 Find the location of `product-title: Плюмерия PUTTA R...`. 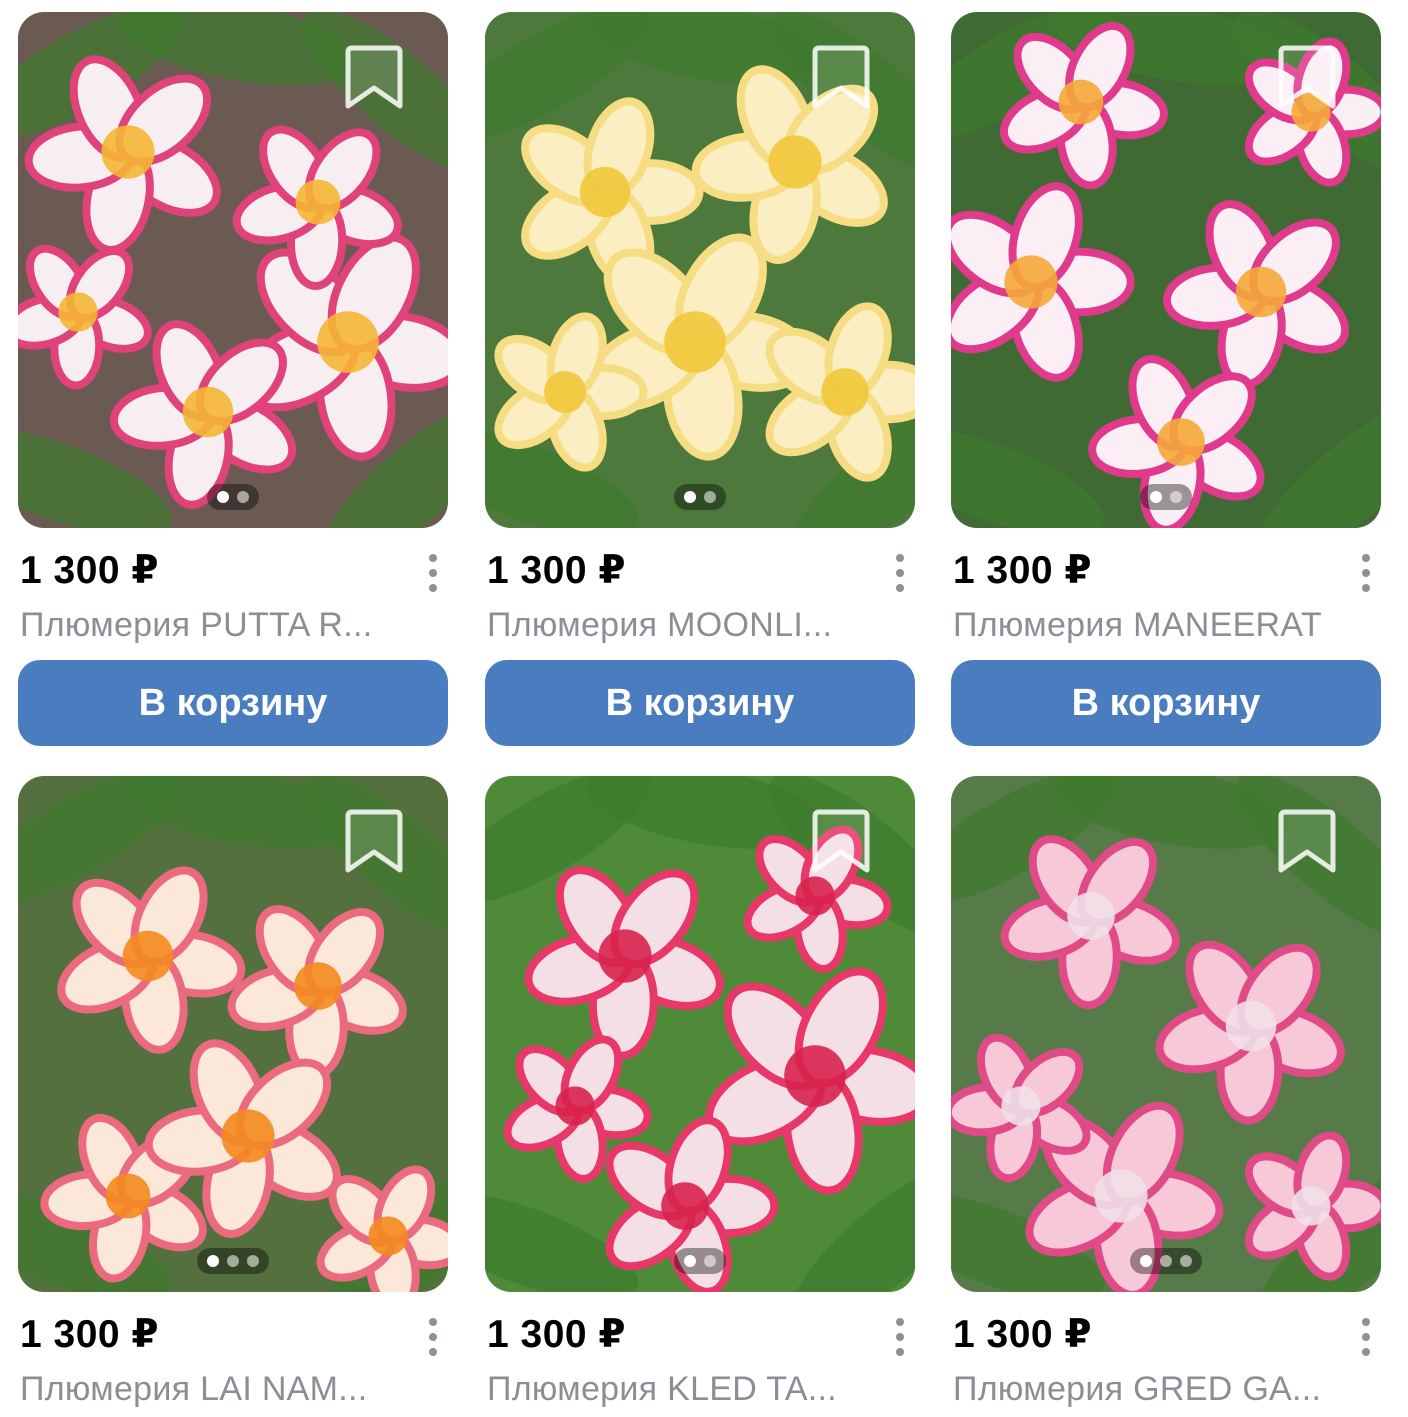

product-title: Плюмерия PUTTA R... is located at coordinates (230, 625).